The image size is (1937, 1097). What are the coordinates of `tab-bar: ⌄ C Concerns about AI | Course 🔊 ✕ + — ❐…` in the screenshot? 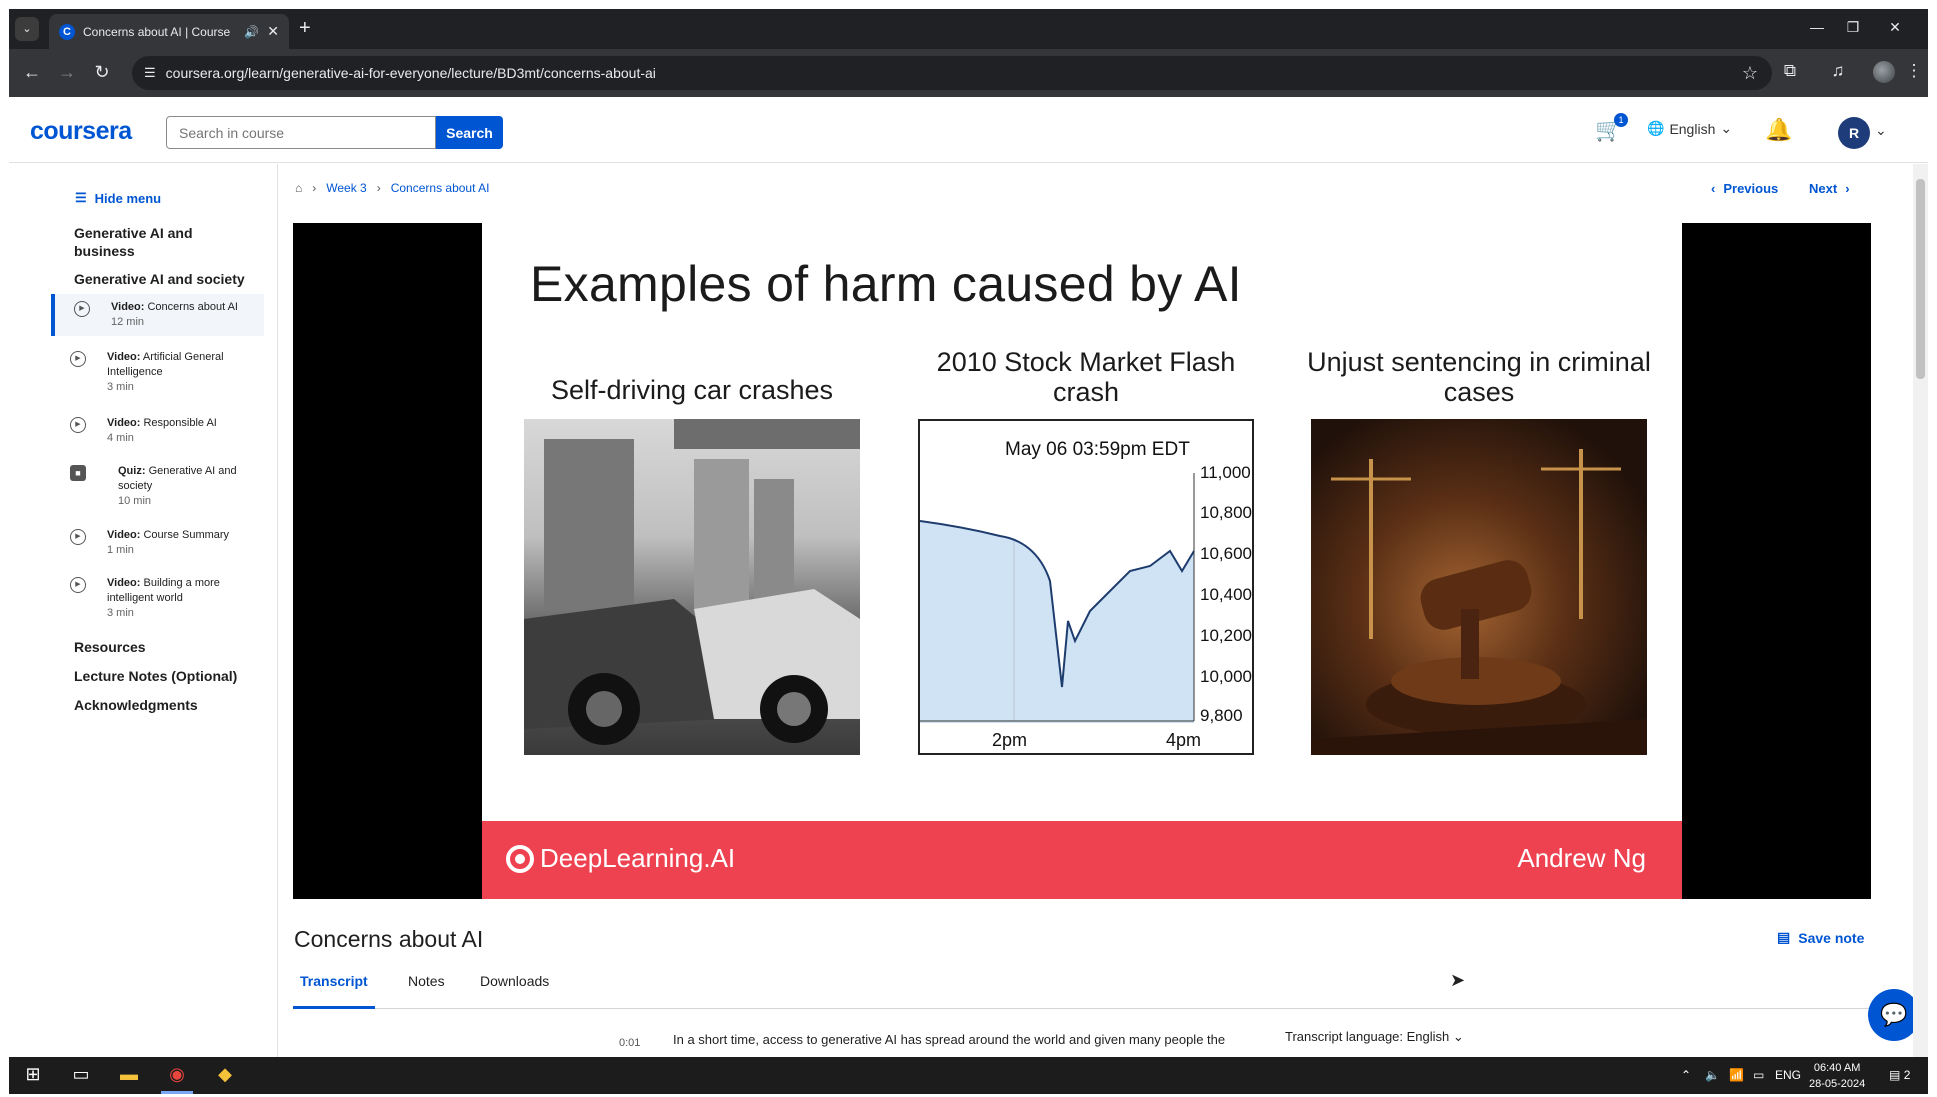 It's located at (968, 29).